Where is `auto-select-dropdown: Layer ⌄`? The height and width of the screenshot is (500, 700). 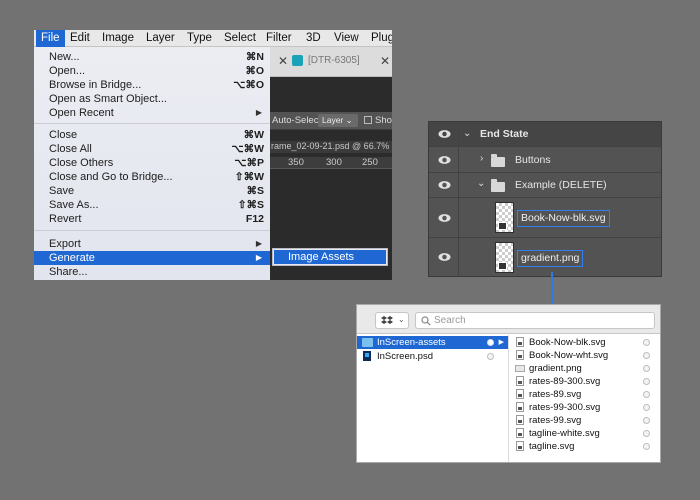
auto-select-dropdown: Layer ⌄ is located at coordinates (338, 120).